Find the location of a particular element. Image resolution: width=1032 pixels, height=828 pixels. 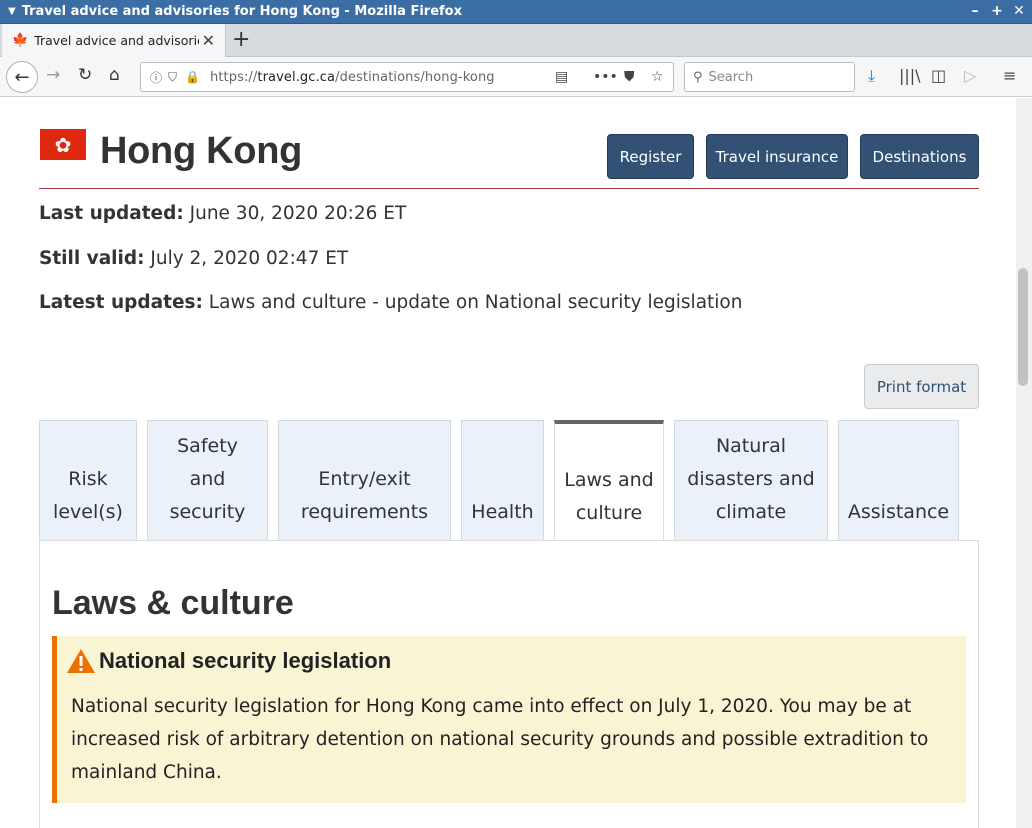

still-valid: Still valid: July 2, 2020 02:47 ET is located at coordinates (193, 258).